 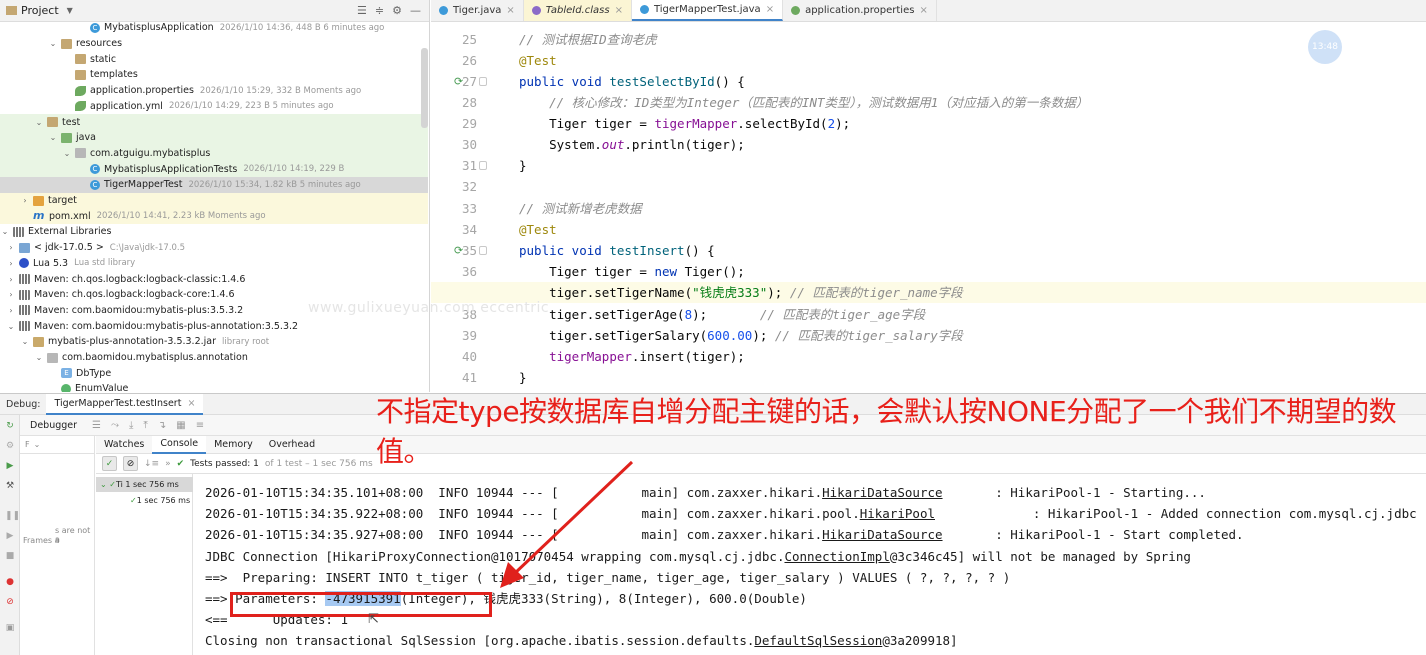 I want to click on step-over-icon: ⤳, so click(x=115, y=425).